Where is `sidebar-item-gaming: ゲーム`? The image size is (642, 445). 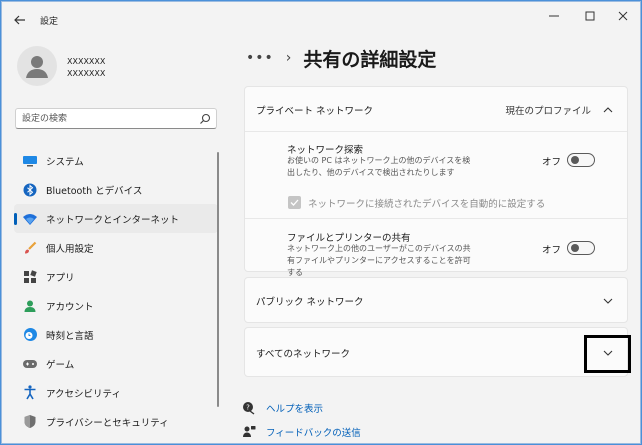 sidebar-item-gaming: ゲーム is located at coordinates (116, 363).